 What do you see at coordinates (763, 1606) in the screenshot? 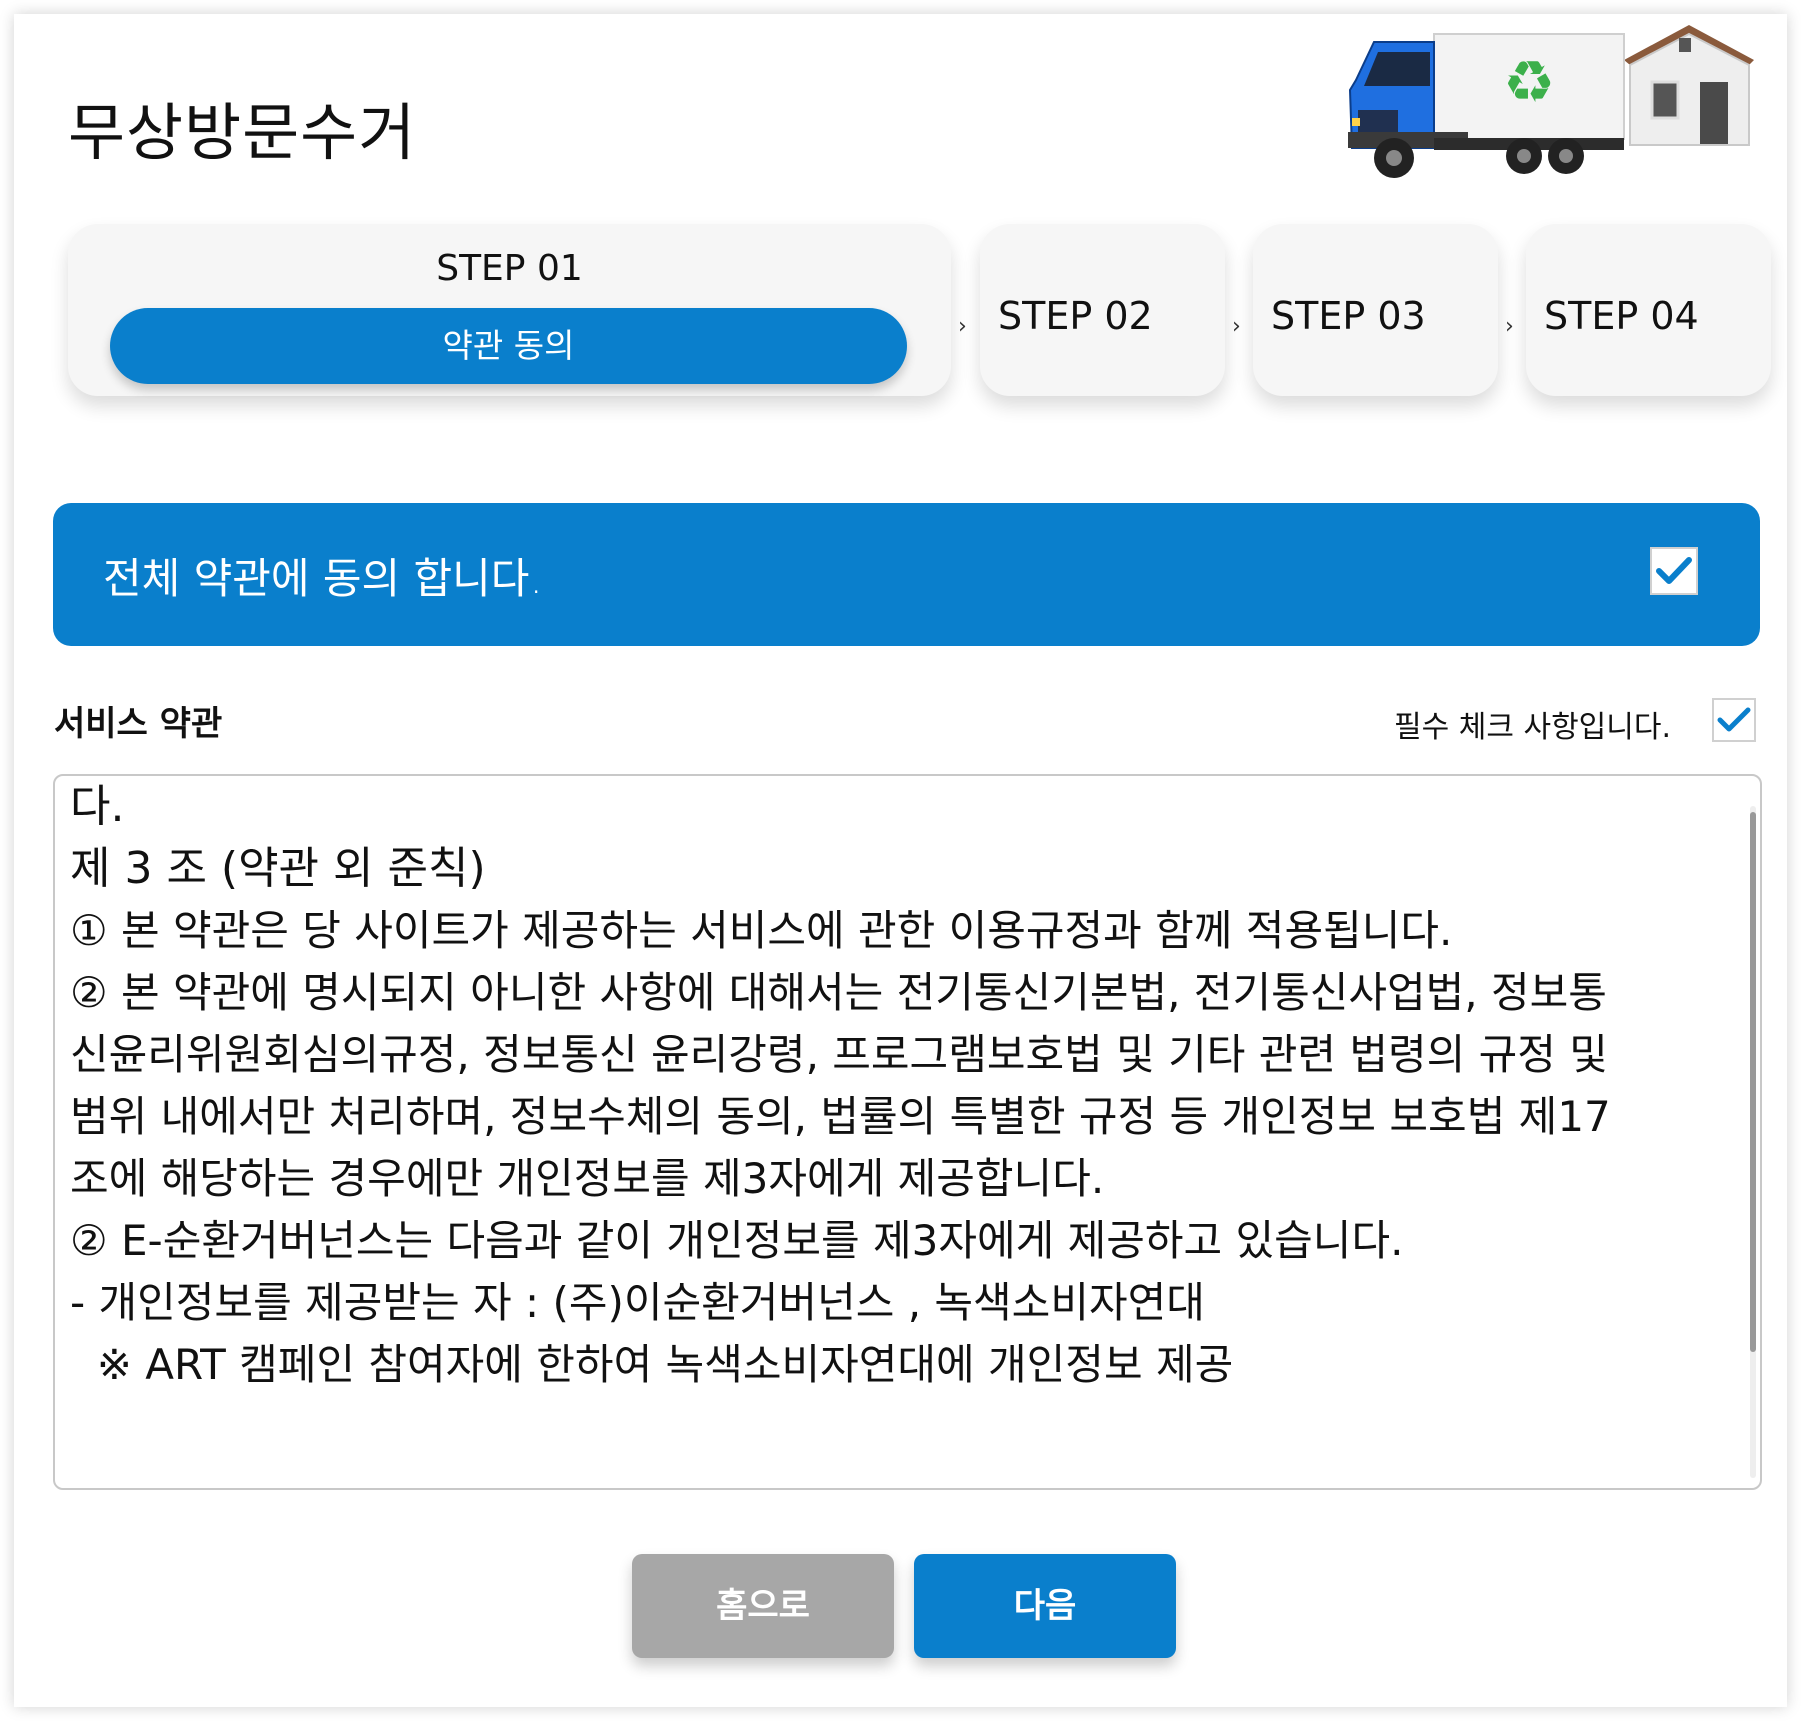
I see `home-button: 홈으로` at bounding box center [763, 1606].